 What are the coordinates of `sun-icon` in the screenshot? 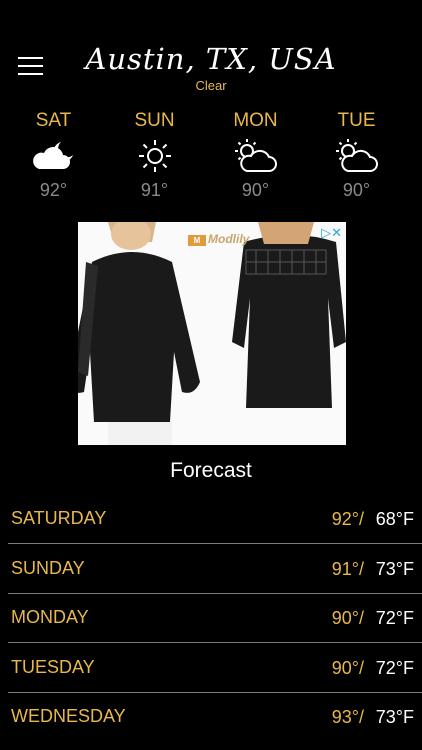 It's located at (154, 156).